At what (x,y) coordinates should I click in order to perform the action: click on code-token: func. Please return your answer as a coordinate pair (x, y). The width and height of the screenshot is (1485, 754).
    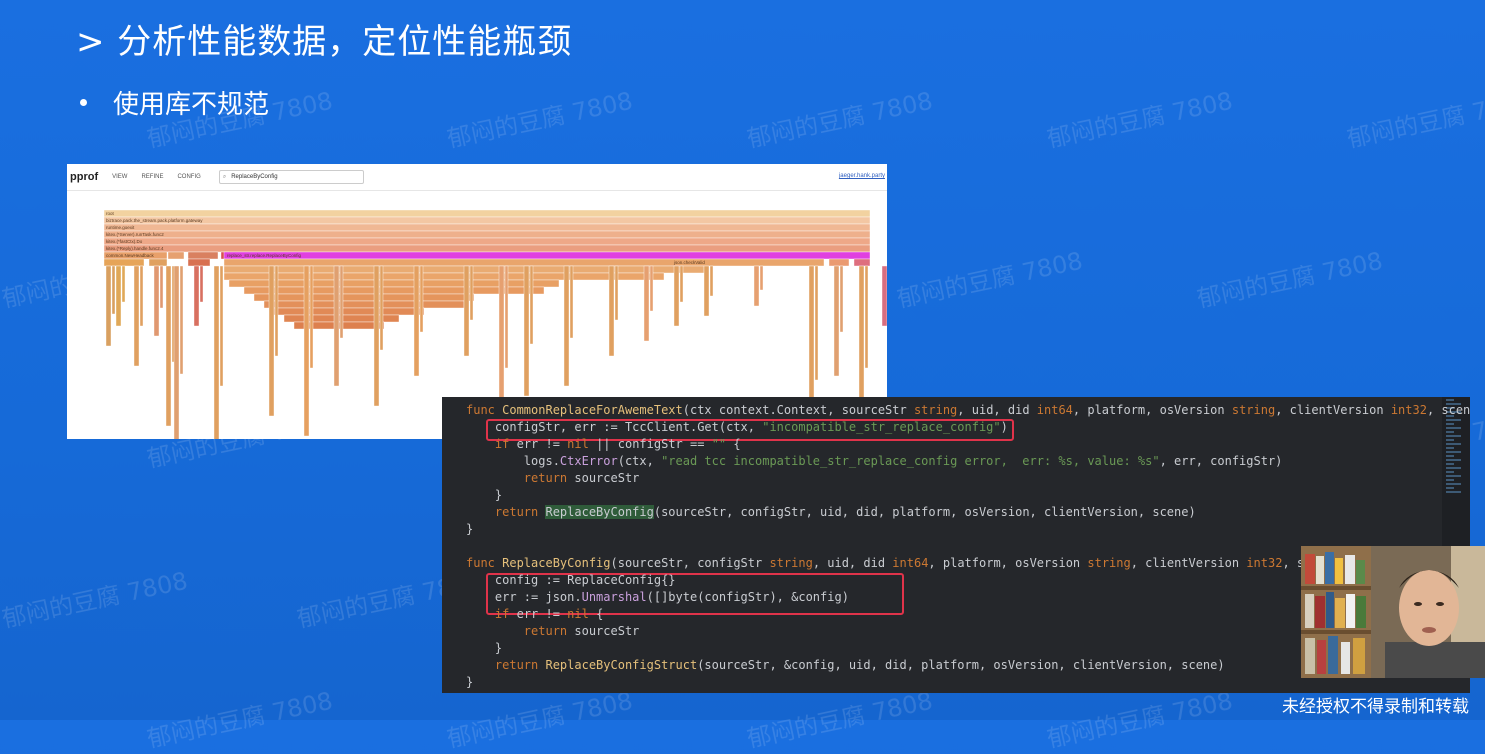
    Looking at the image, I should click on (484, 410).